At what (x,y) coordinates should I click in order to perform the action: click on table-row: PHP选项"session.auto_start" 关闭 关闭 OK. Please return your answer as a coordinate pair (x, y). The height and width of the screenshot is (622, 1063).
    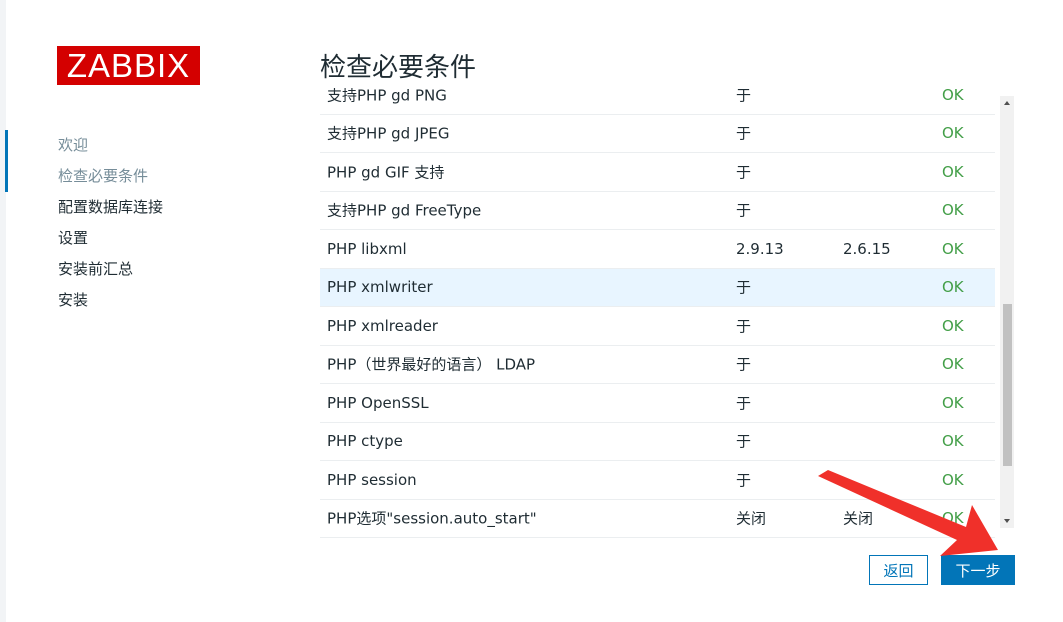
    Looking at the image, I should click on (657, 519).